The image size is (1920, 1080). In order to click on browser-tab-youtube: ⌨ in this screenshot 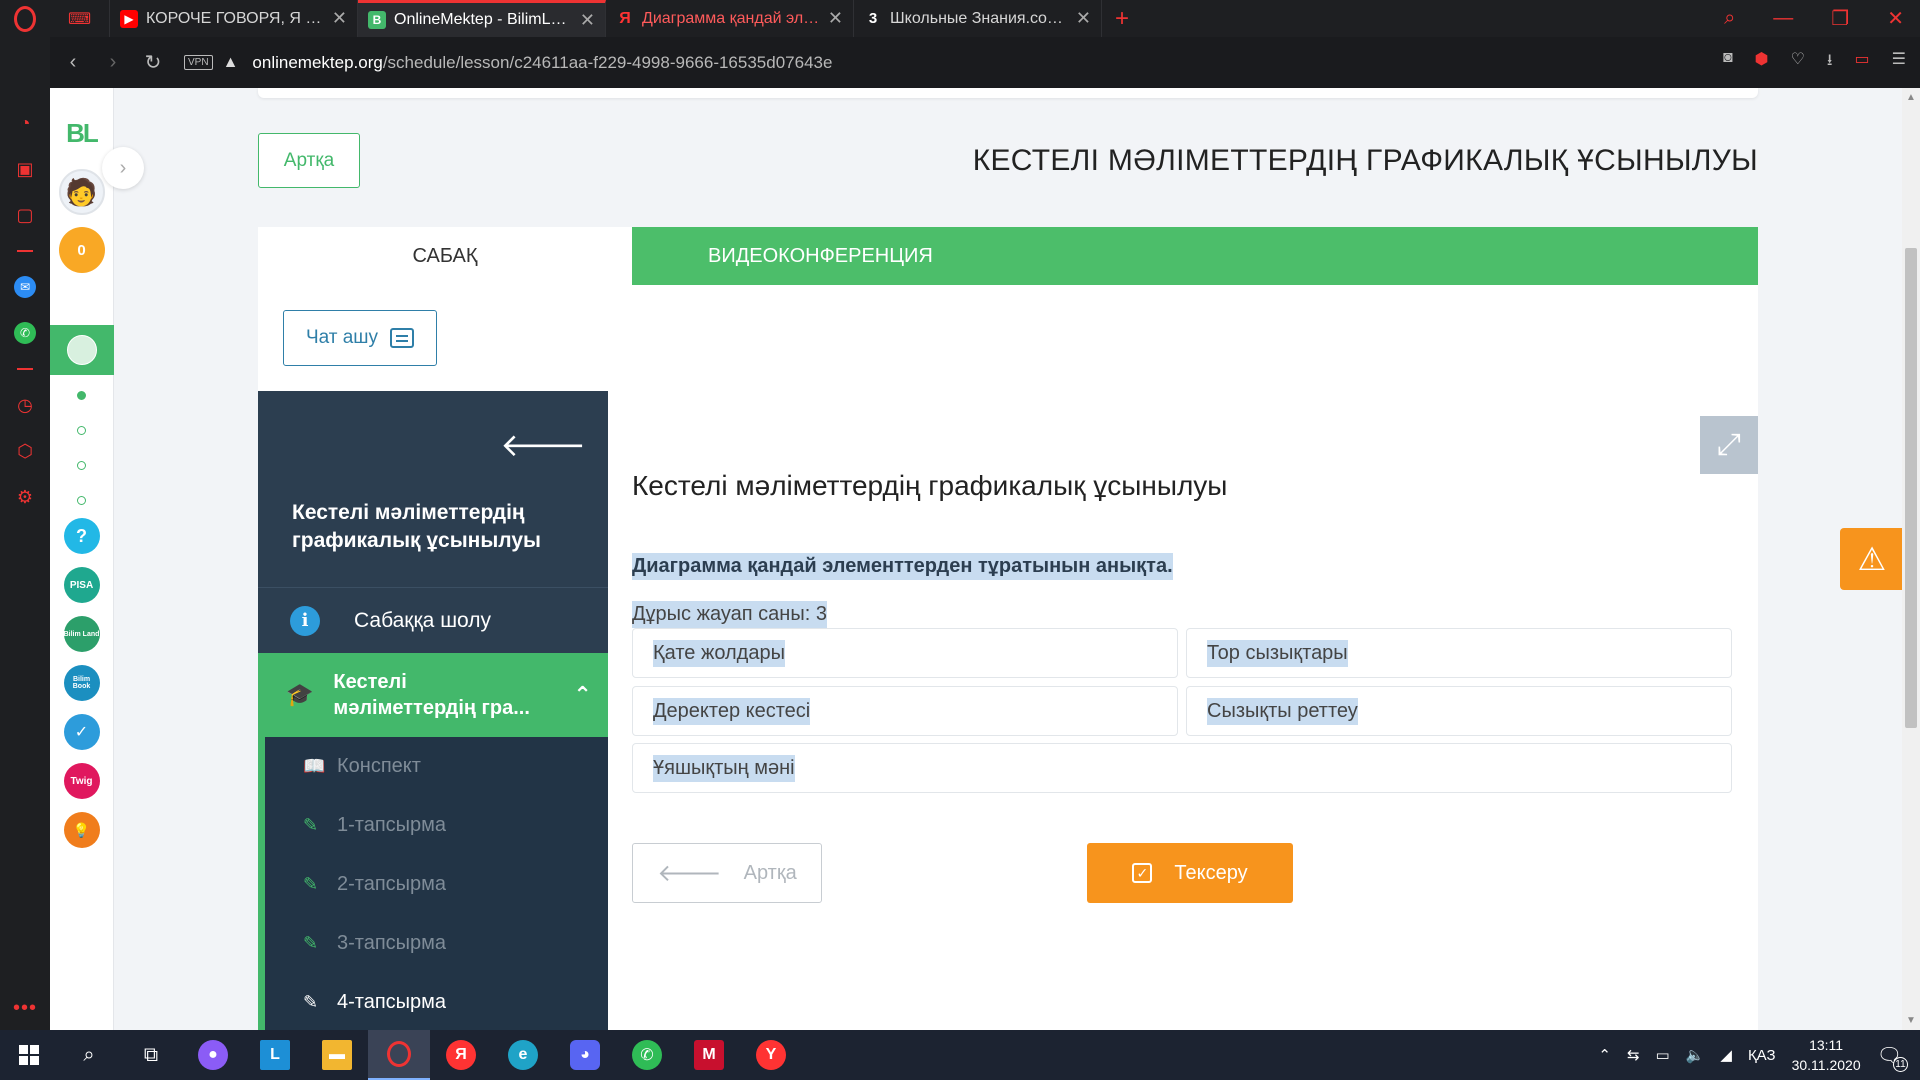, I will do `click(80, 18)`.